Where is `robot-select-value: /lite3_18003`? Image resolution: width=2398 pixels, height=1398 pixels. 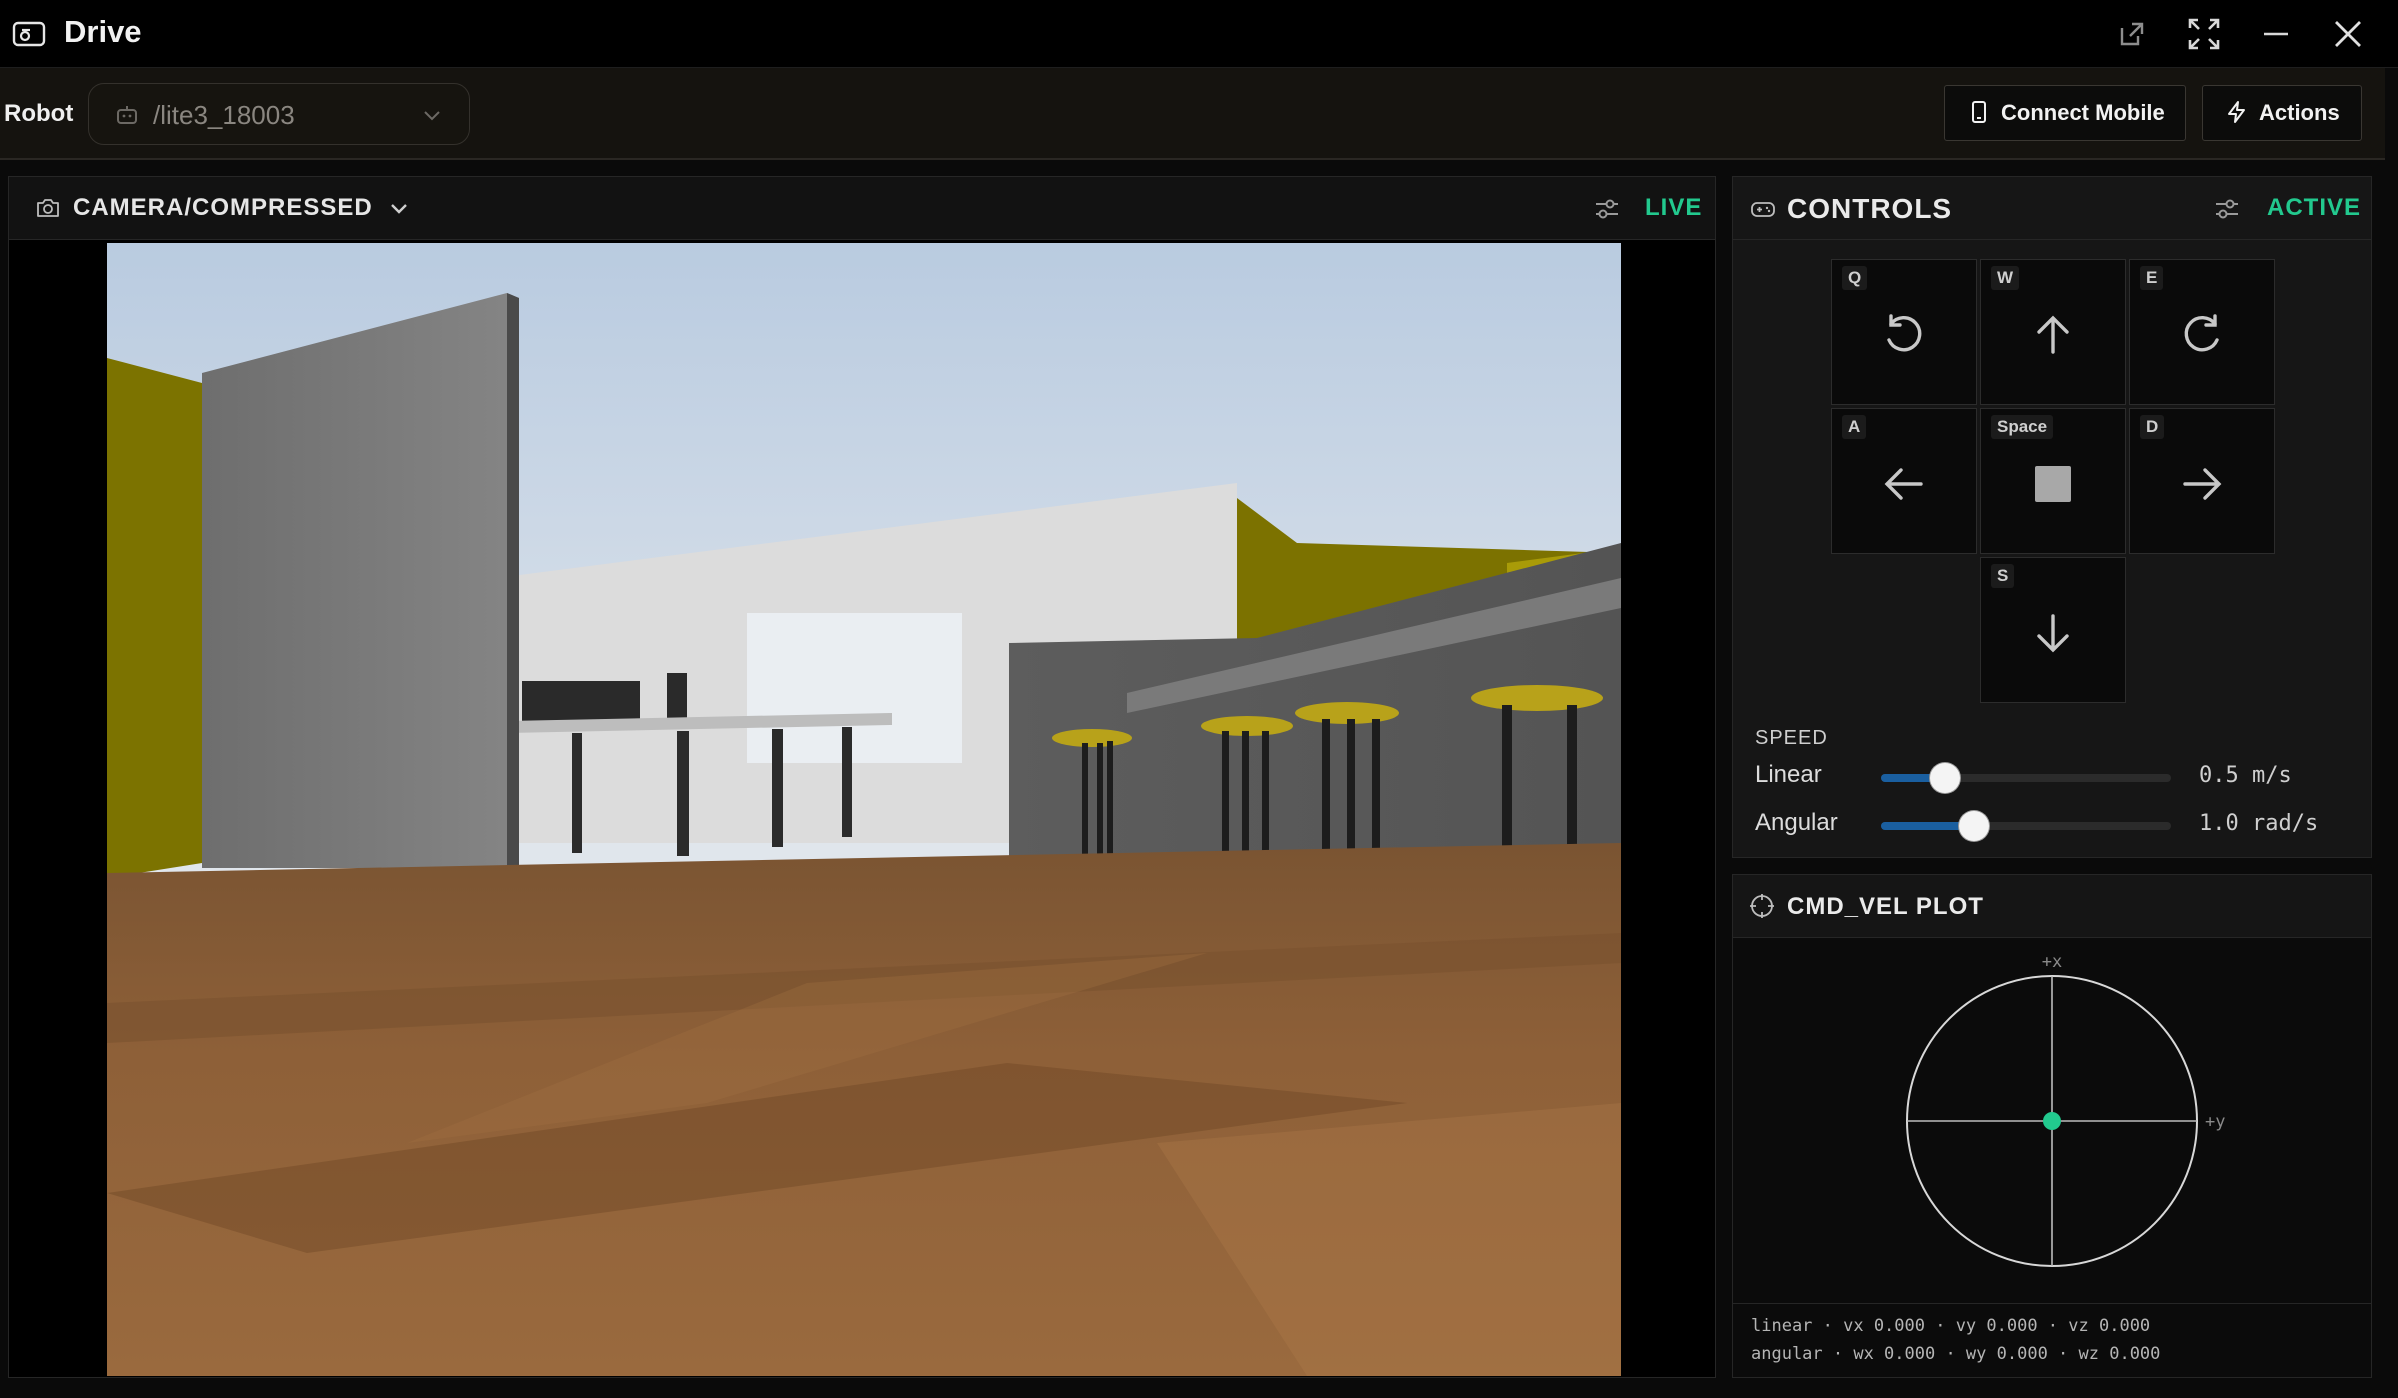 robot-select-value: /lite3_18003 is located at coordinates (224, 115).